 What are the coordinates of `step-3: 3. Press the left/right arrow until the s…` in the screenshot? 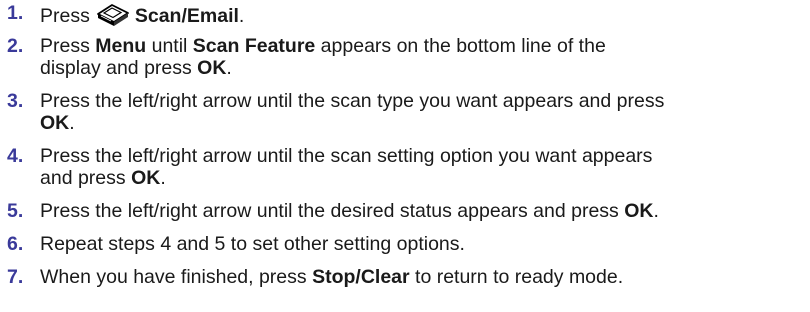 It's located at (405, 112).